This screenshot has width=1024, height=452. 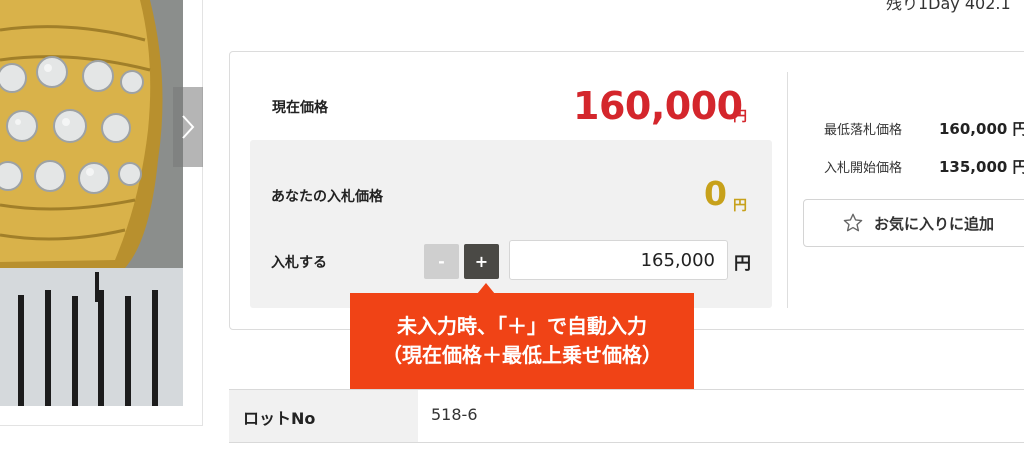 What do you see at coordinates (522, 326) in the screenshot?
I see `callout-line-1: 未入力時、「＋」で自動入力` at bounding box center [522, 326].